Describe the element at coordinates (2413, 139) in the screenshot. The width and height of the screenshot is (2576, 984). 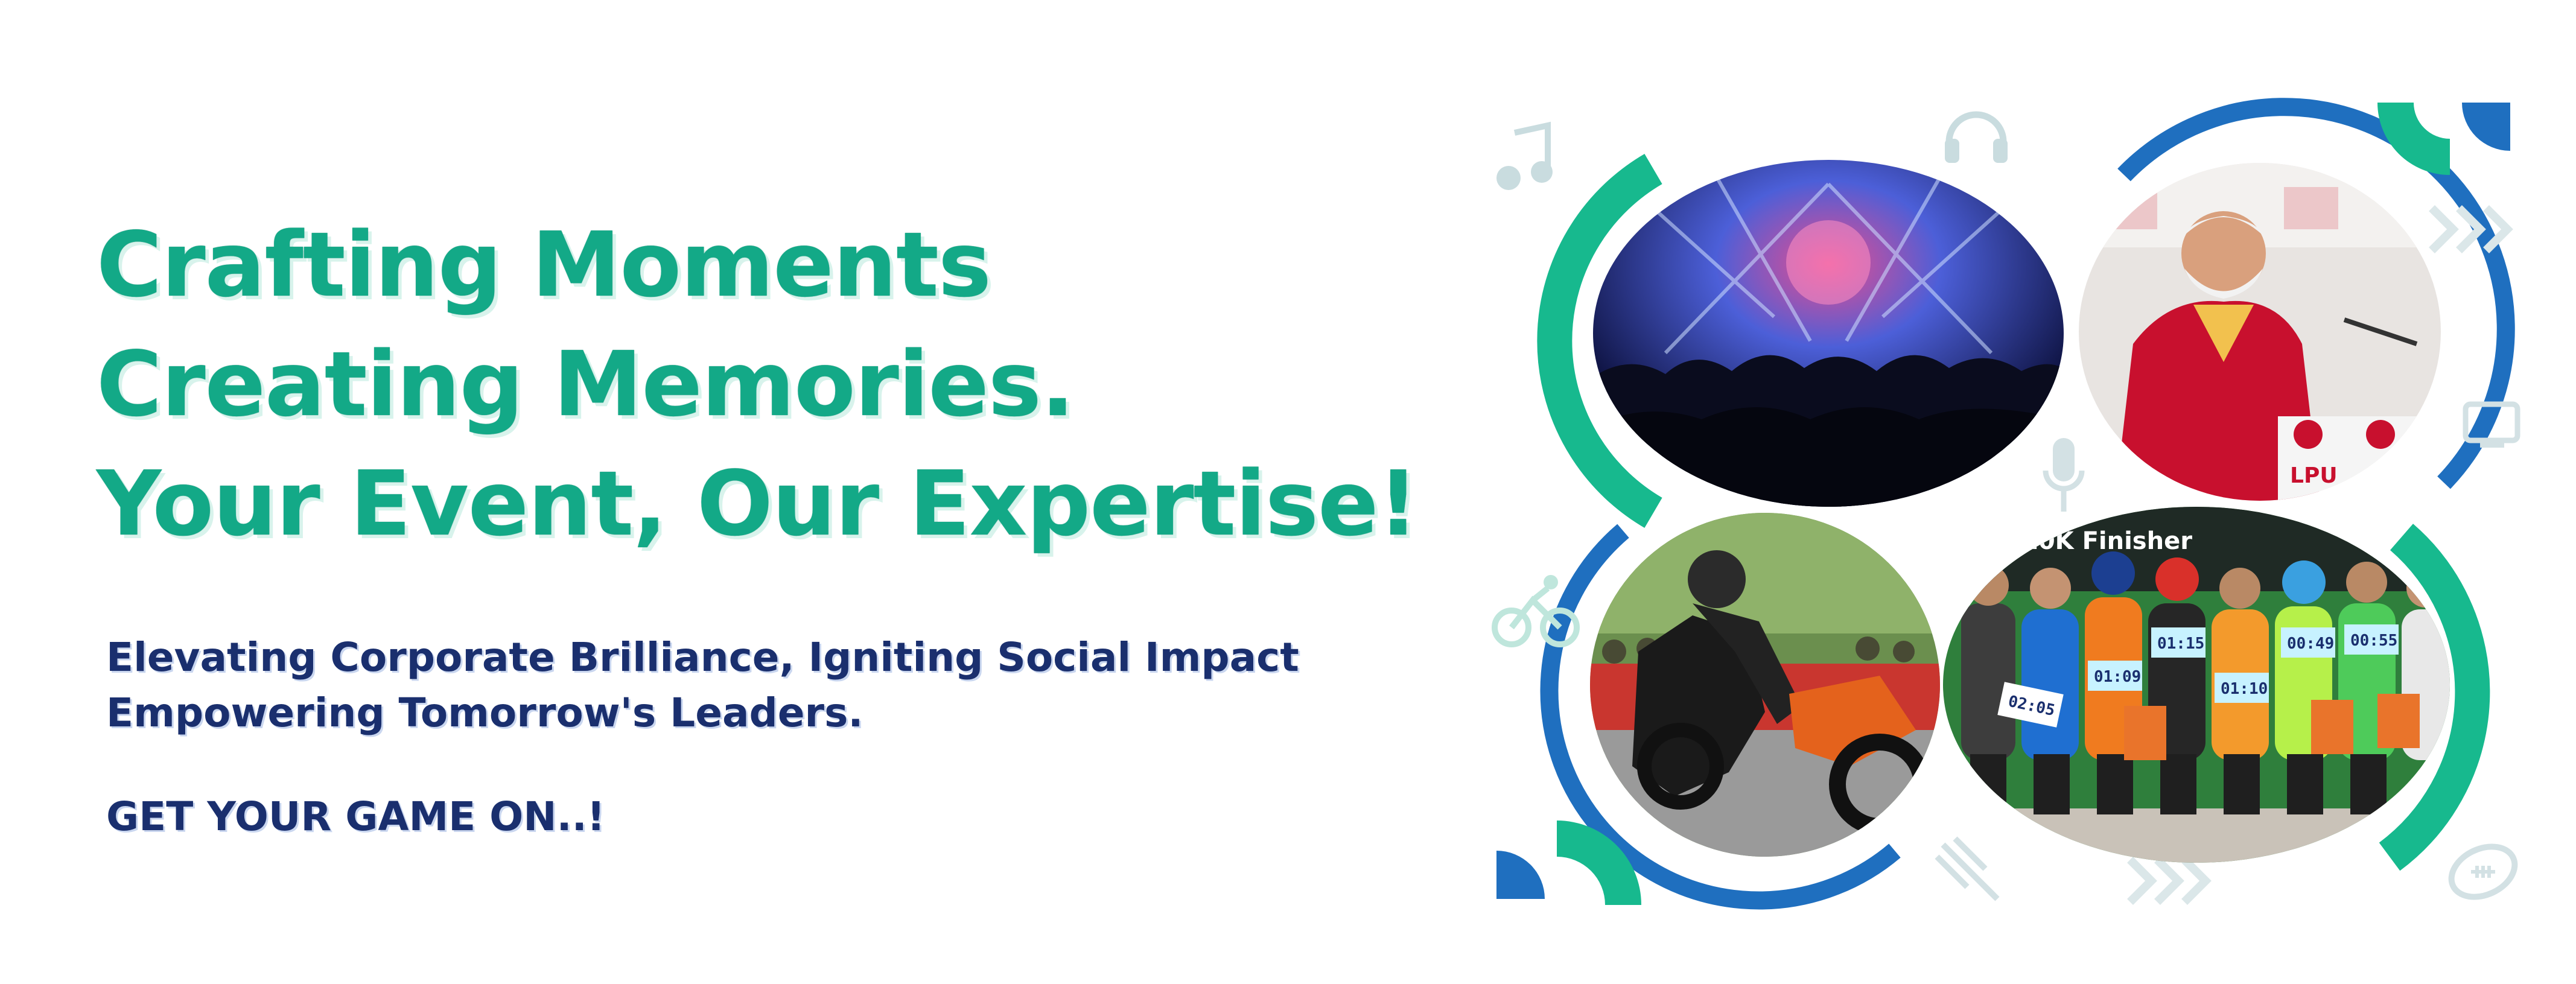
I see `corner-quarter-green` at that location.